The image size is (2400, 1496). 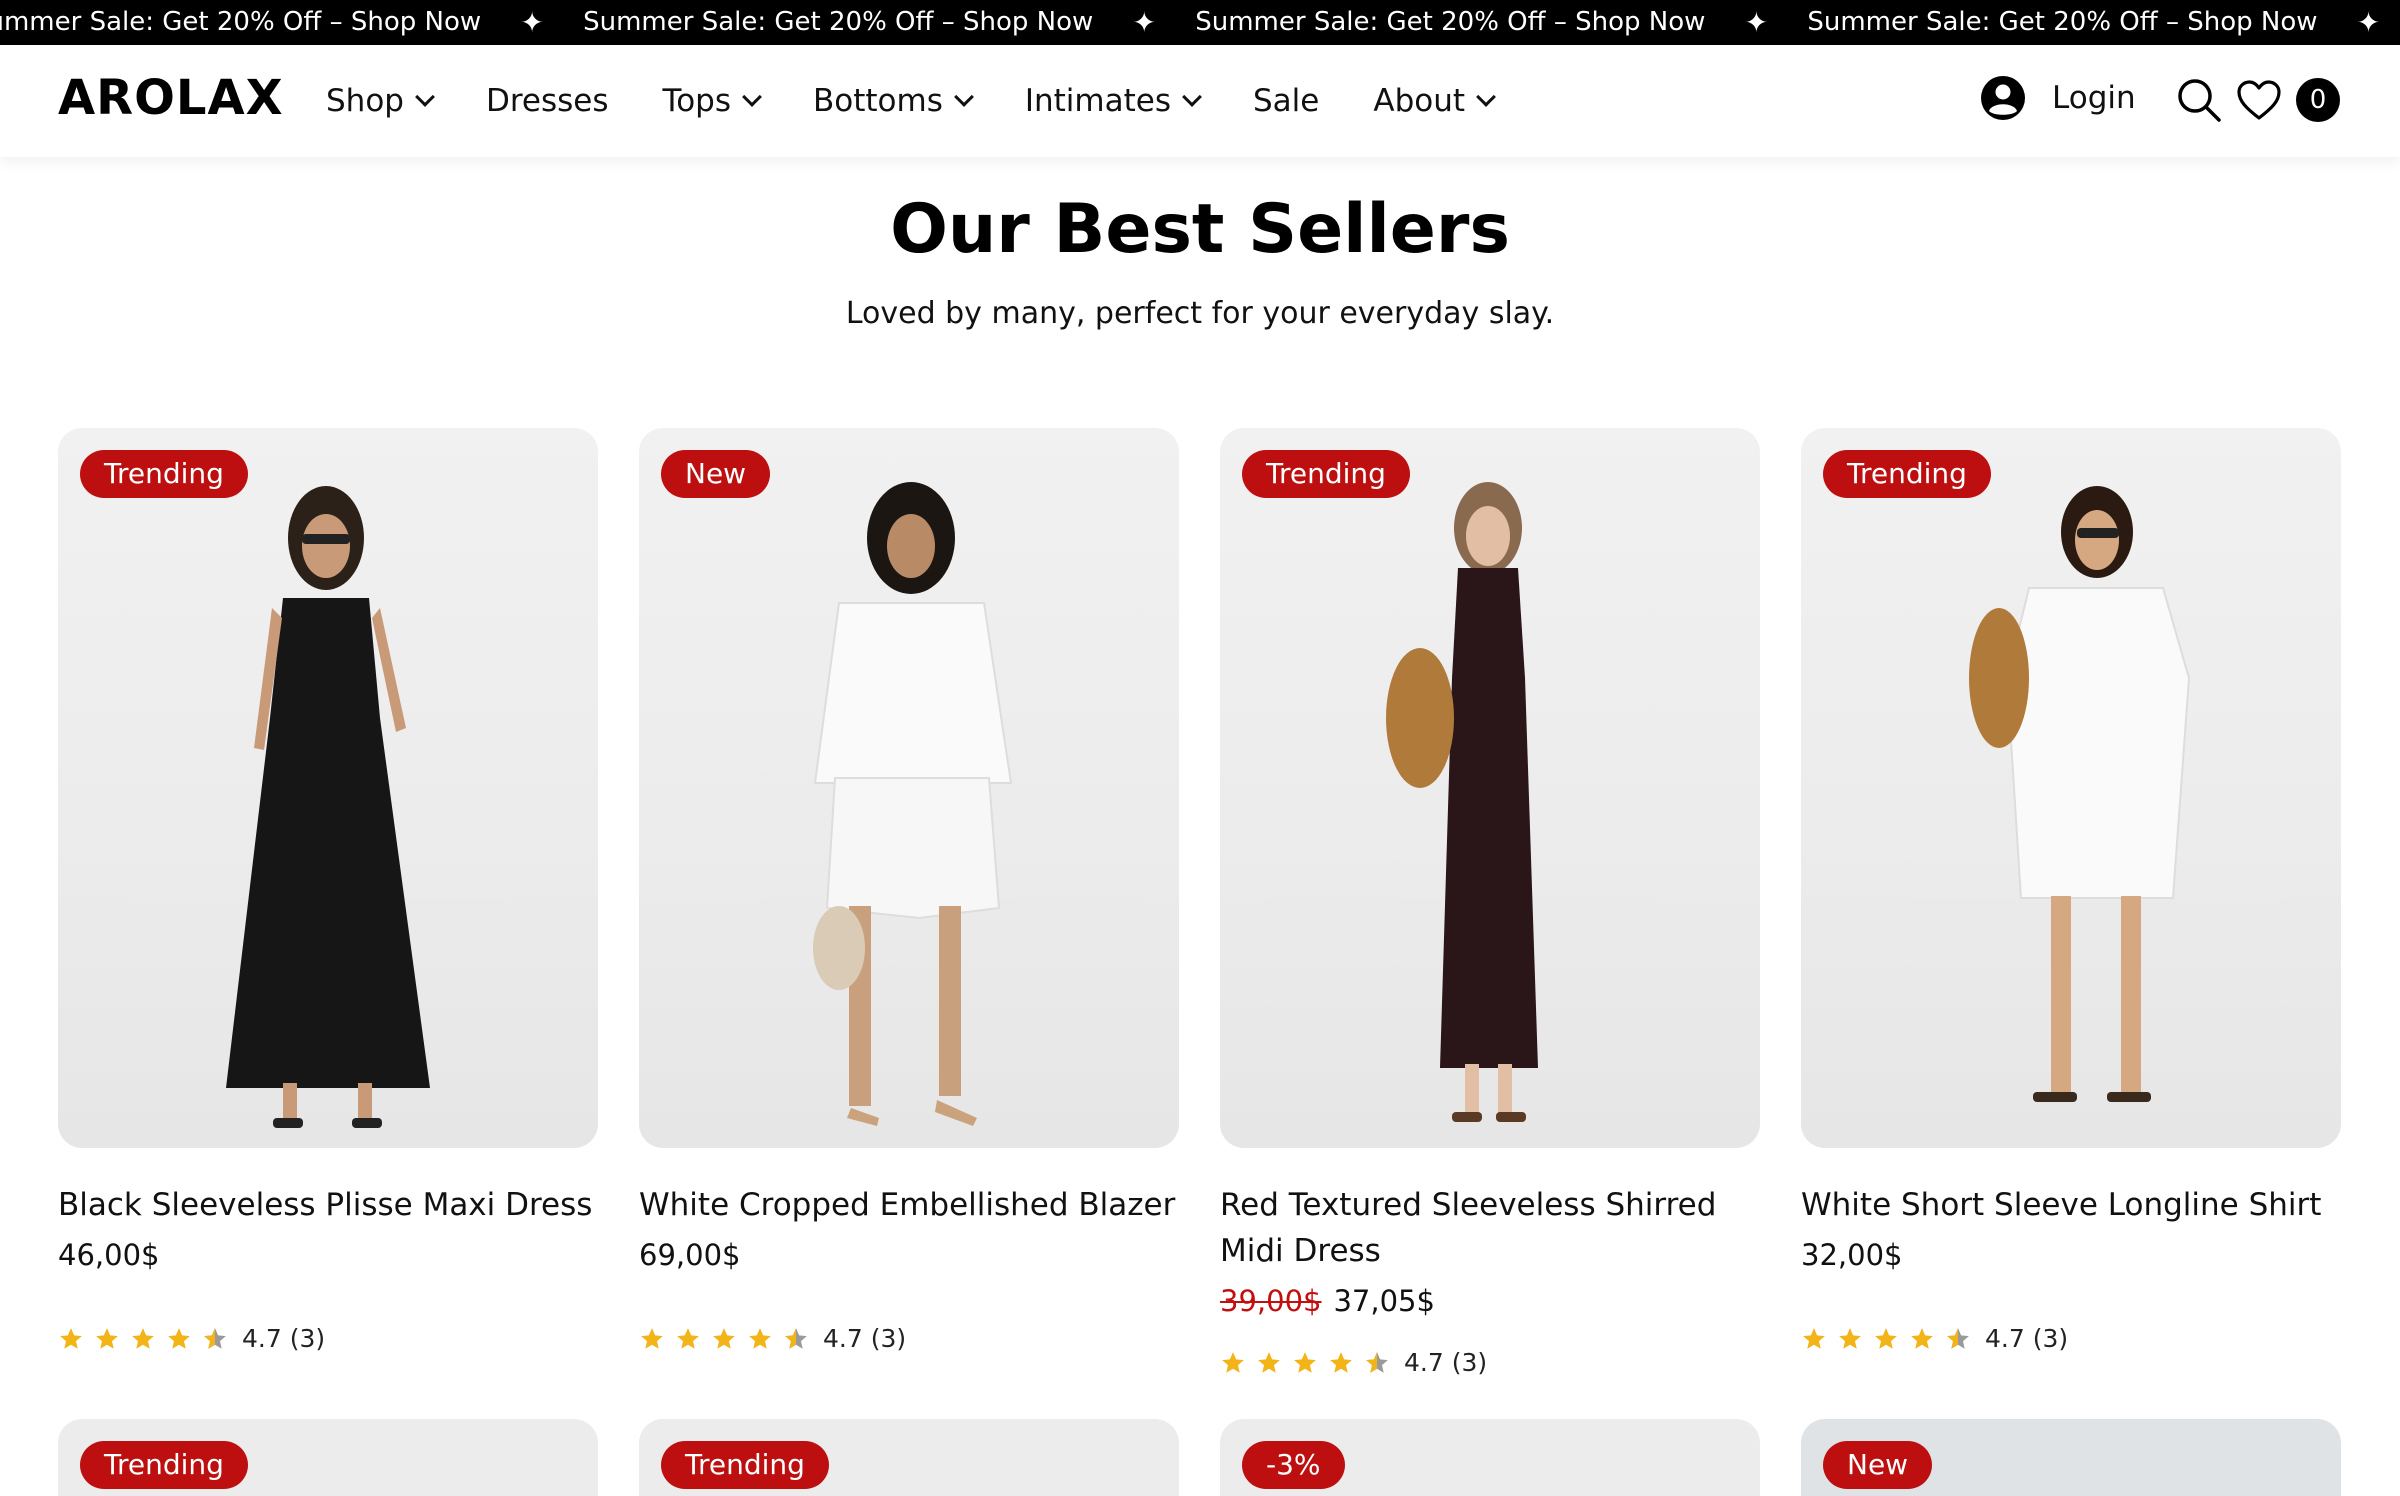 I want to click on nav-label: Dresses, so click(x=547, y=101).